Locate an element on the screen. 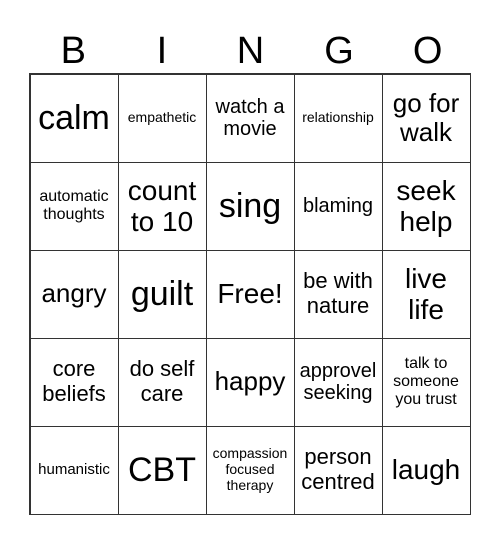  header-letter-b: B is located at coordinates (73, 51).